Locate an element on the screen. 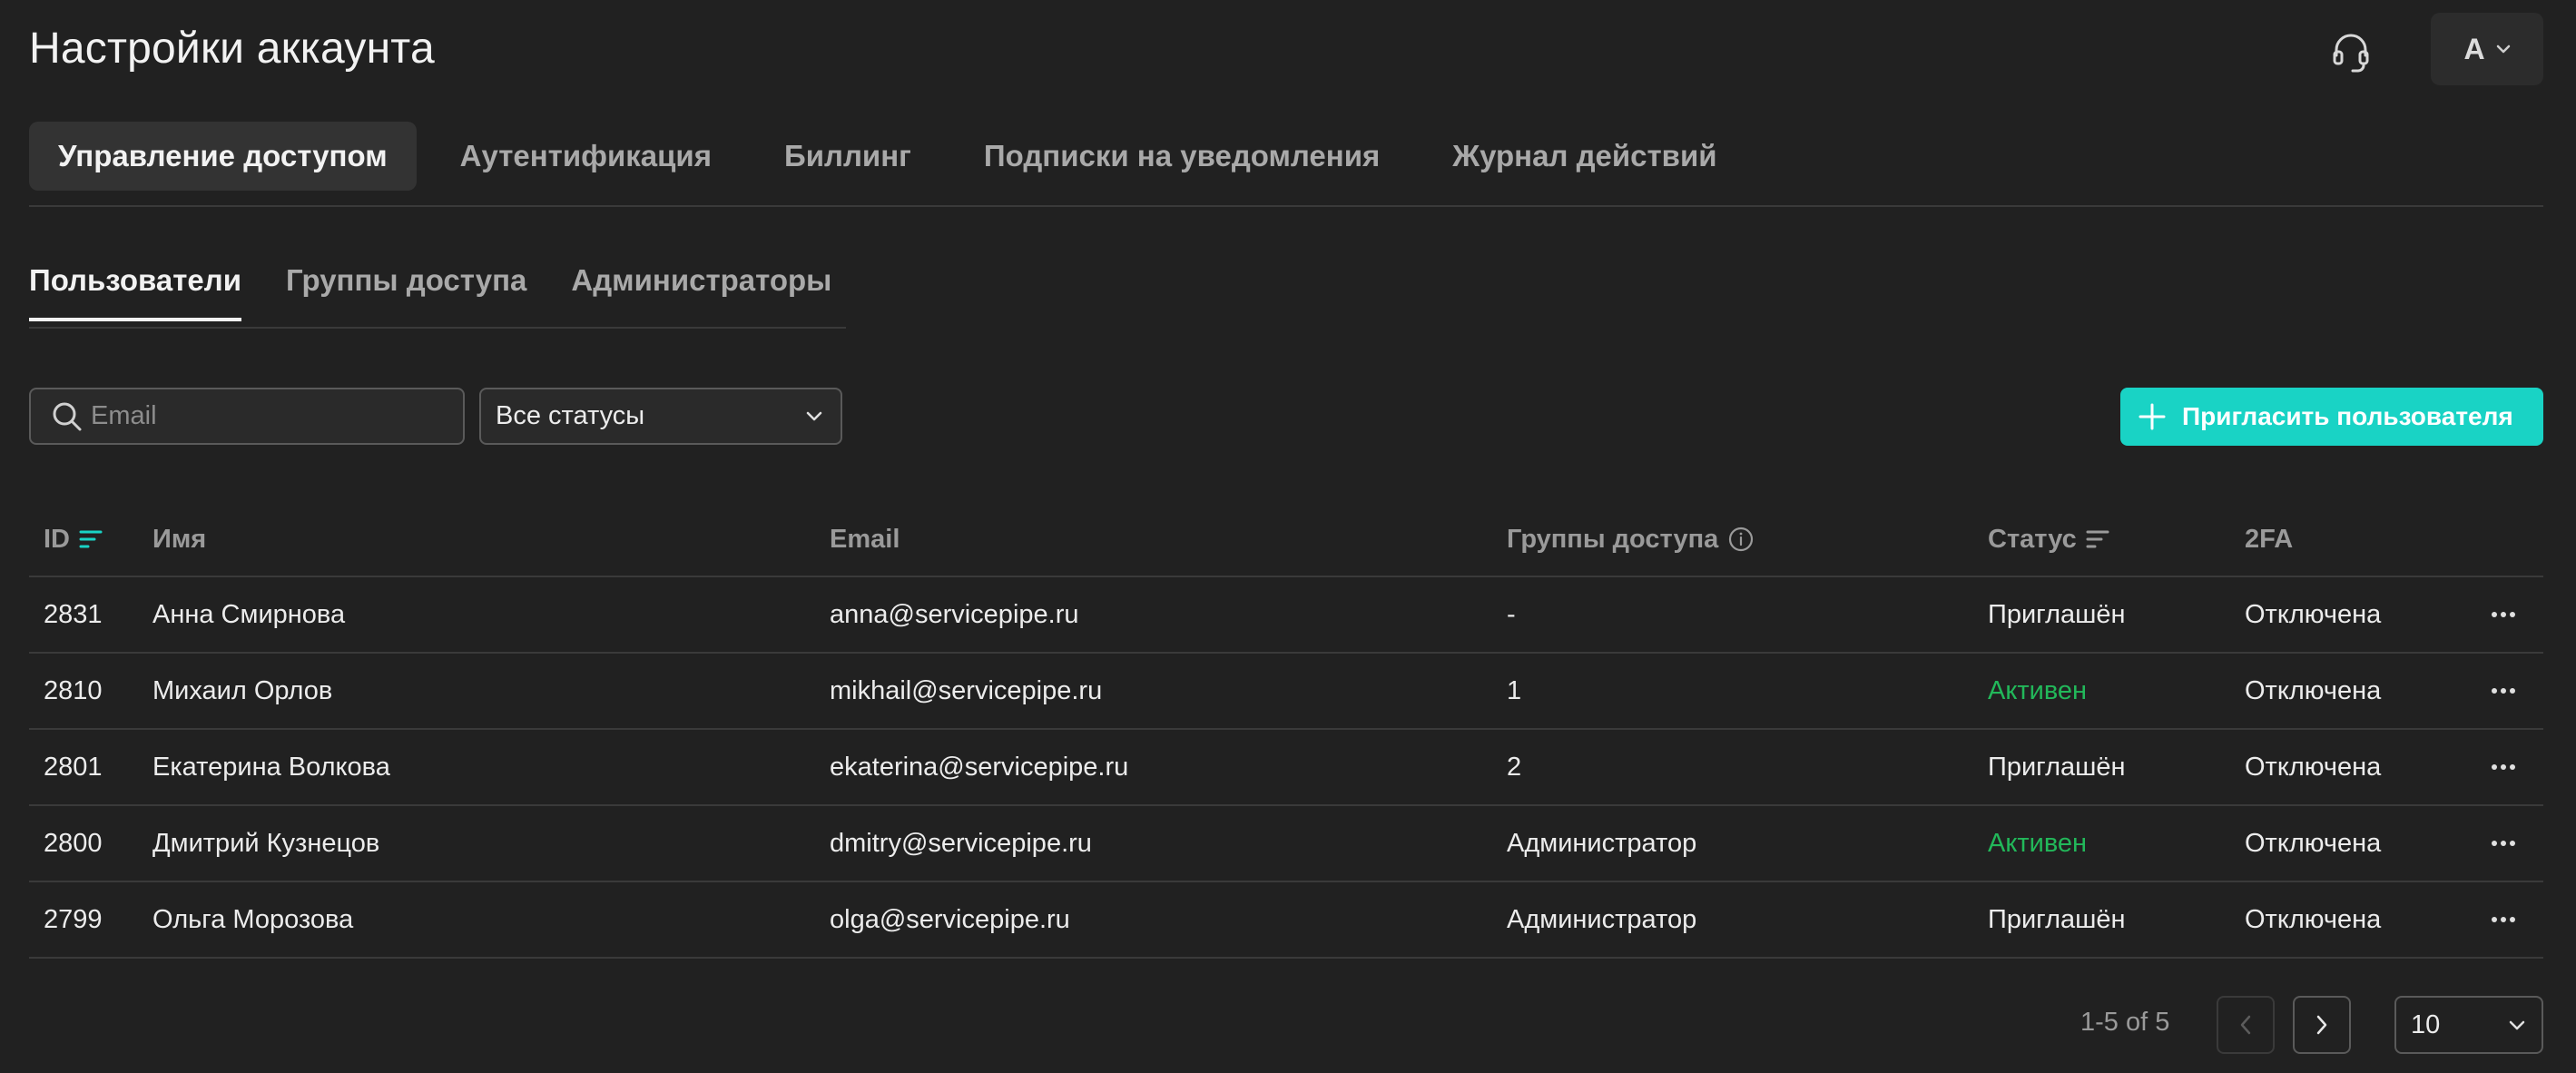 This screenshot has width=2576, height=1073. previous-page-button is located at coordinates (2246, 1025).